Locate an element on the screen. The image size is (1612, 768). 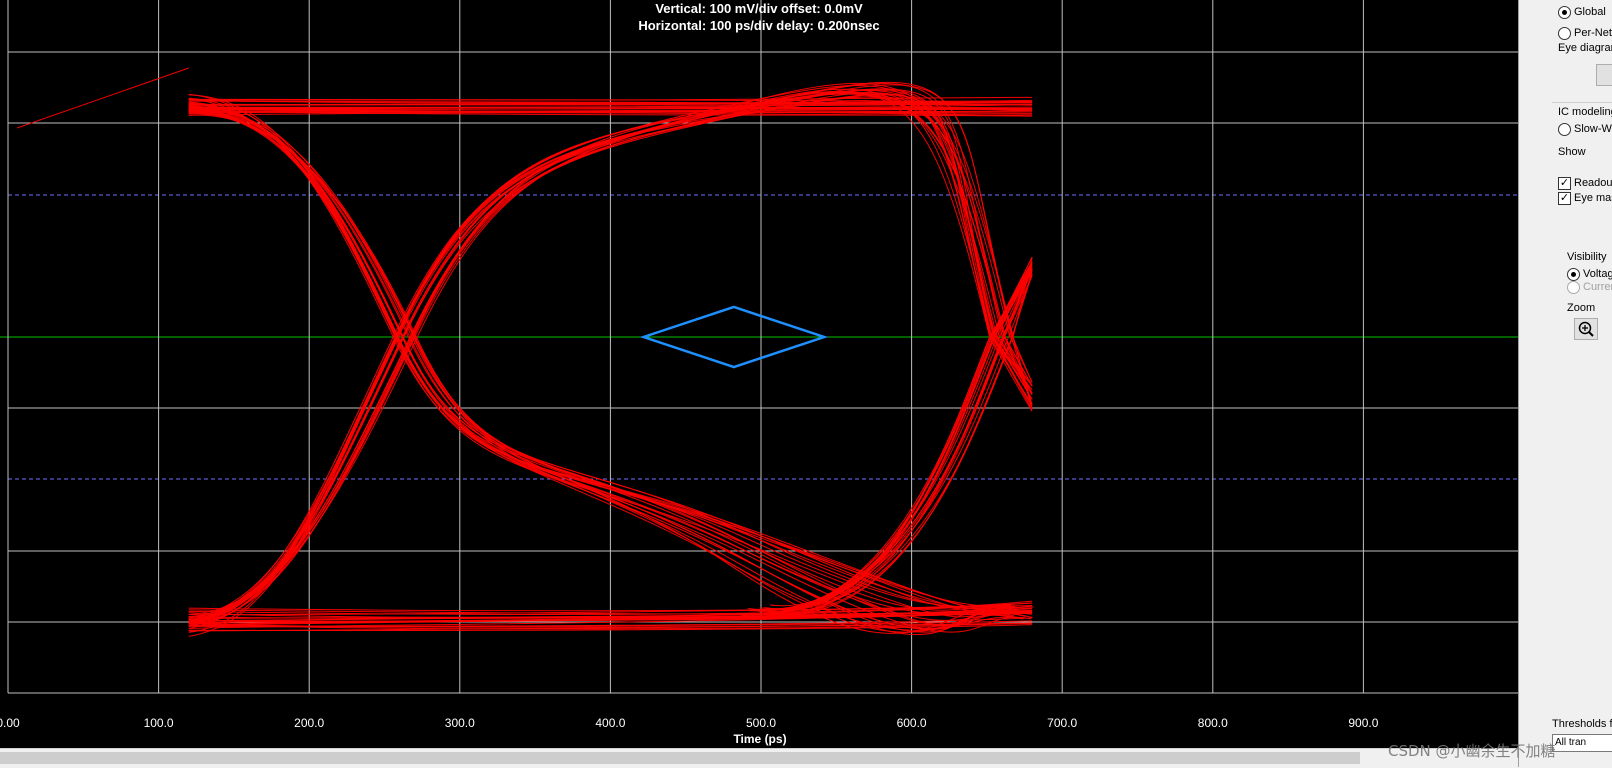
group-divider is located at coordinates (1582, 102).